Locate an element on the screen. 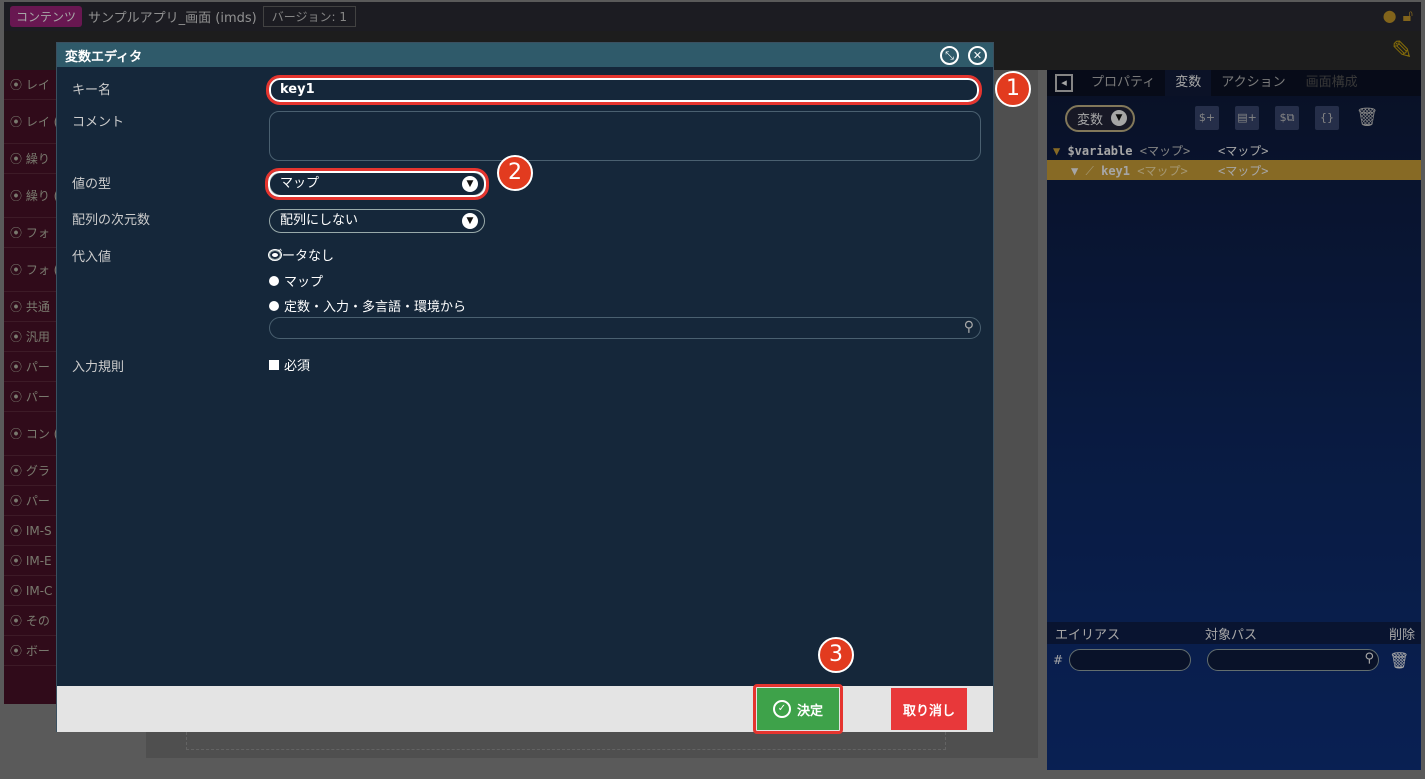 The height and width of the screenshot is (779, 1425). cancel-button: 取り消し is located at coordinates (929, 709).